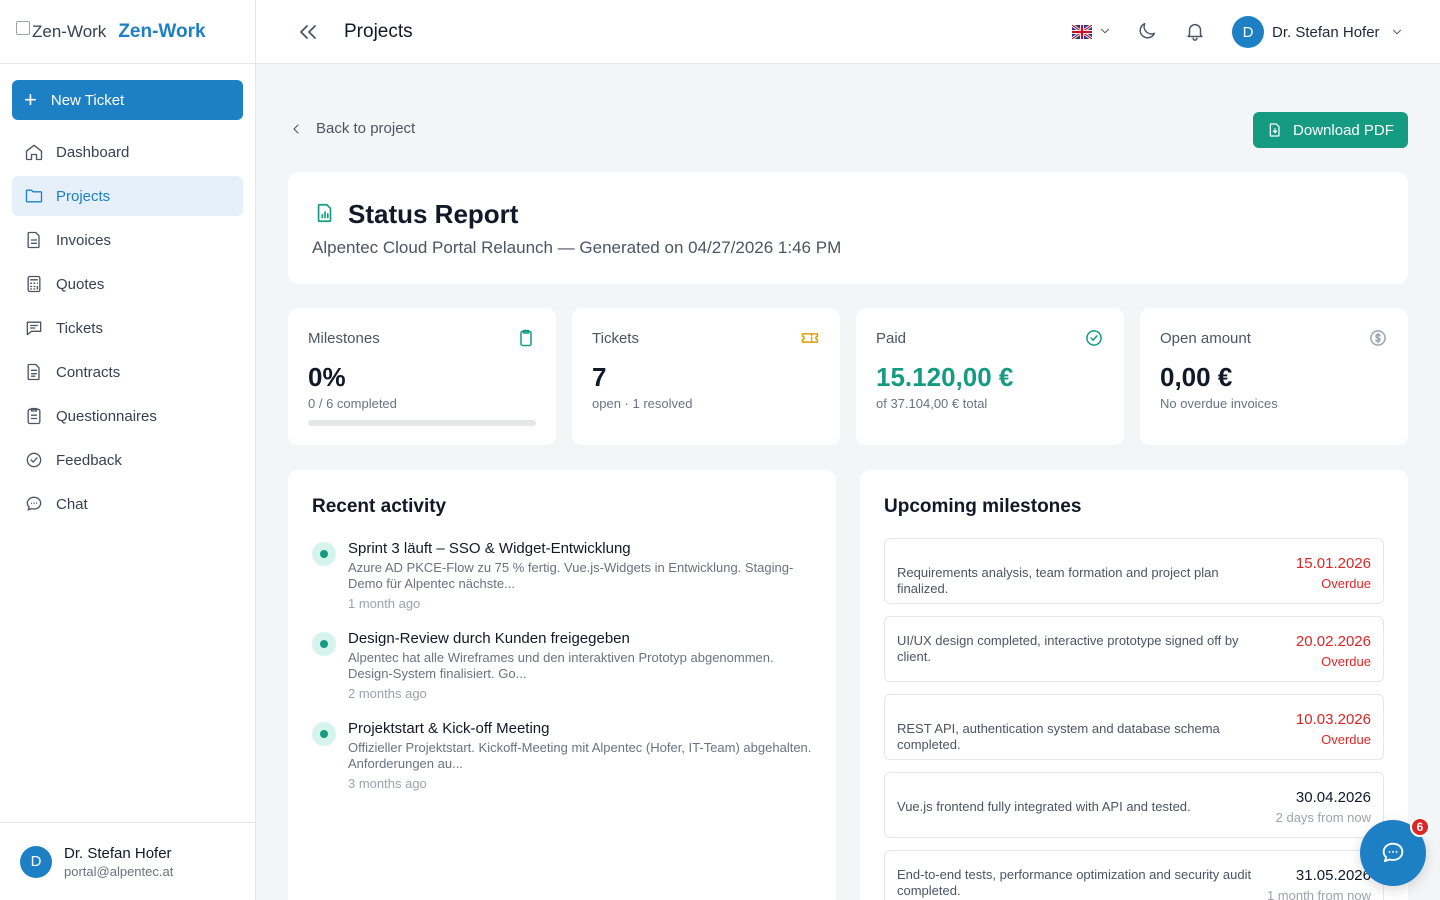 This screenshot has width=1440, height=900. I want to click on stat-sub: No overdue invoices, so click(1219, 403).